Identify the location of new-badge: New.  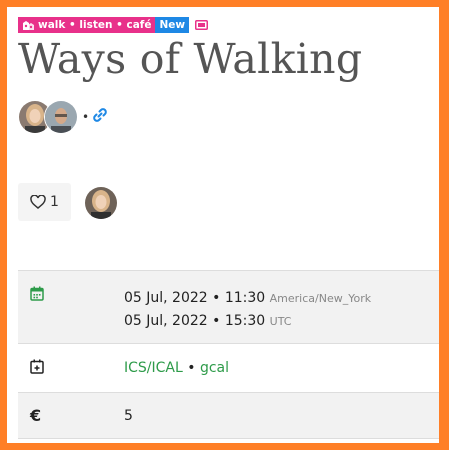
(172, 25).